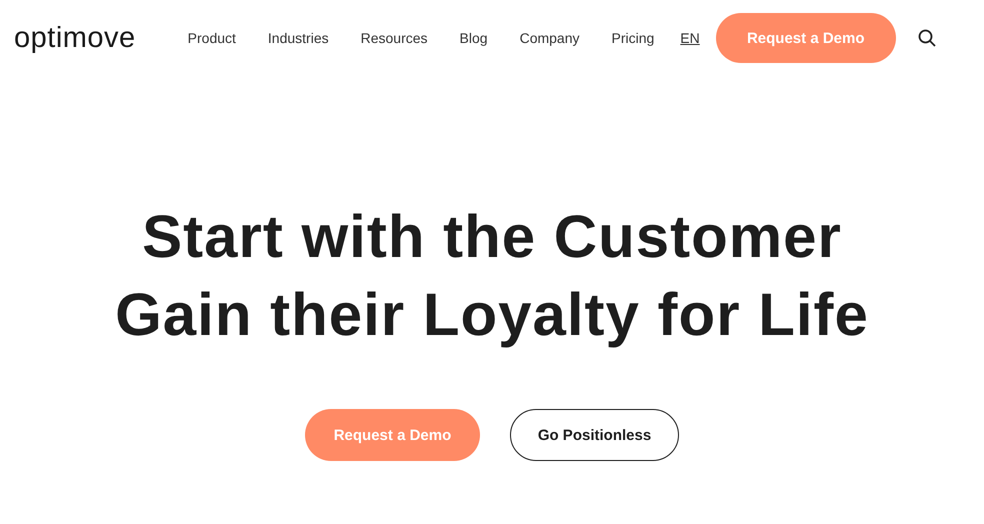  Describe the element at coordinates (212, 38) in the screenshot. I see `nav-link: Product` at that location.